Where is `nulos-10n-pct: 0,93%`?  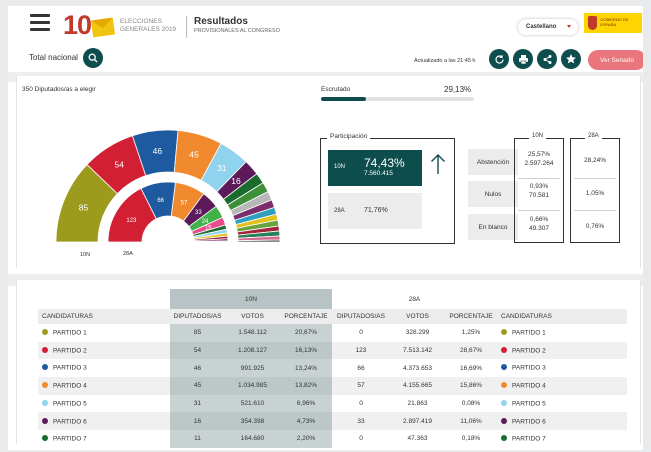 nulos-10n-pct: 0,93% is located at coordinates (539, 186).